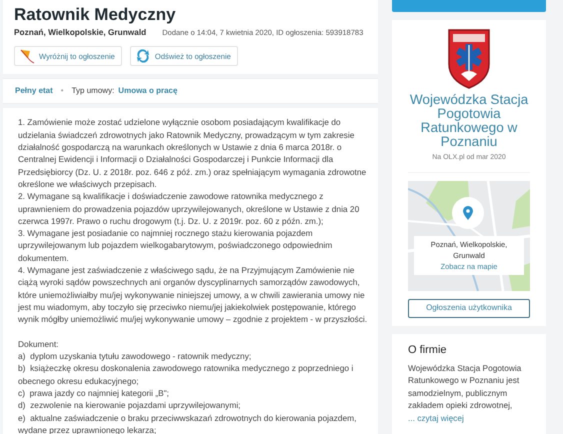 This screenshot has height=434, width=563. Describe the element at coordinates (193, 153) in the screenshot. I see `description-paragraph: 1. Zamówienie może zostać udzielone wyłącznie osobom posiadającym kwalifikacje do udzielania świadczeń zdrowotnych jako Ratownik Medyczny, prowadzącym w tym zakresie działalność gospodarczą na warunkach określonych w Ustawie z dnia 6 marca 2018r. o Centralnej Ewidencji i Informacji o Działalności Gospodarczej i Punkcie Informacji dla Przedsiębiorcy (Dz. U. z 2018r. poz. 646 z póź. zm.) oraz spełniającym wymagania zdrowotne określone we właściwych przepisach.` at that location.